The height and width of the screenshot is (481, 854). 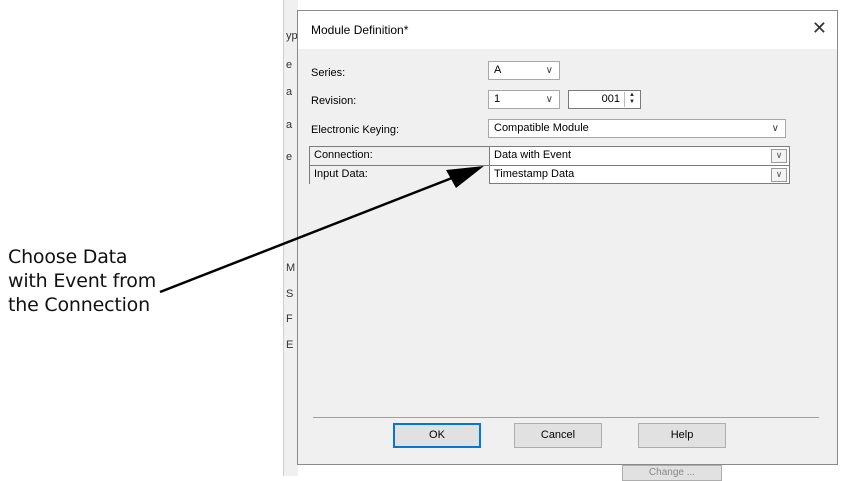 I want to click on annotation-arrow, so click(x=321, y=230).